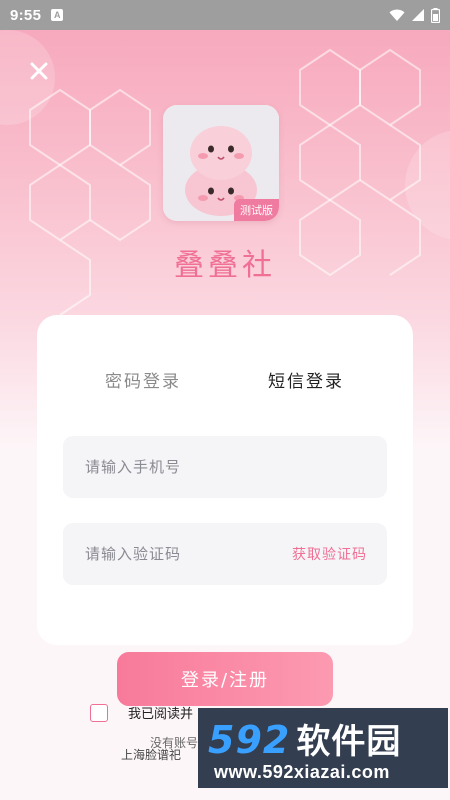  I want to click on signal-icon, so click(418, 15).